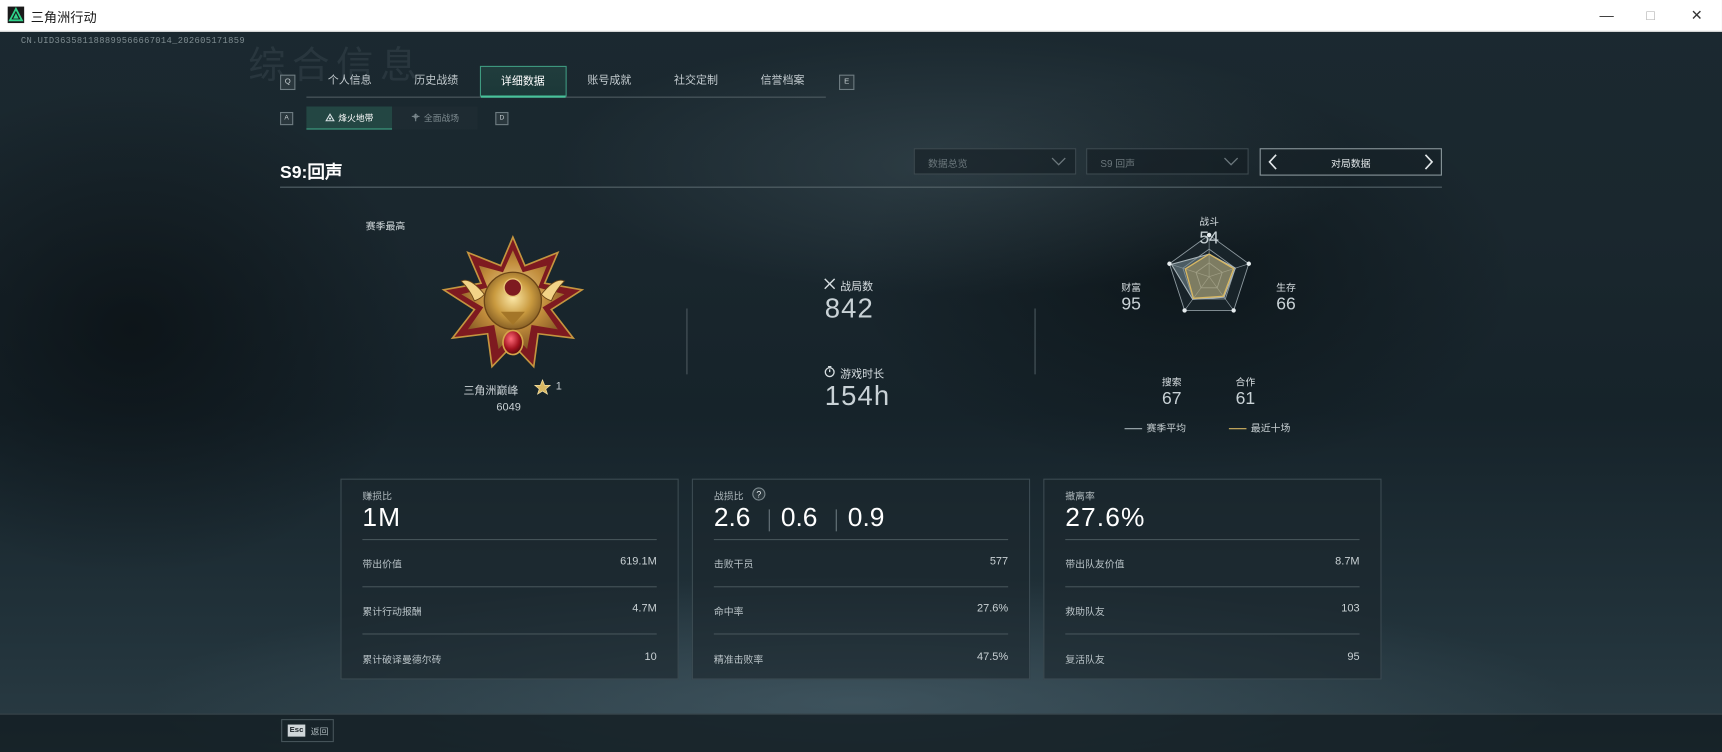 The height and width of the screenshot is (752, 1722). What do you see at coordinates (861, 732) in the screenshot?
I see `bottom-bar` at bounding box center [861, 732].